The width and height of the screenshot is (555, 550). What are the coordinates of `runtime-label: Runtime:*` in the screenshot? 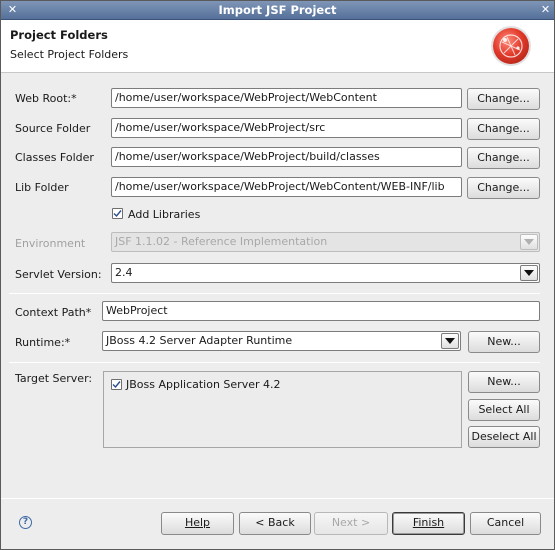 It's located at (43, 342).